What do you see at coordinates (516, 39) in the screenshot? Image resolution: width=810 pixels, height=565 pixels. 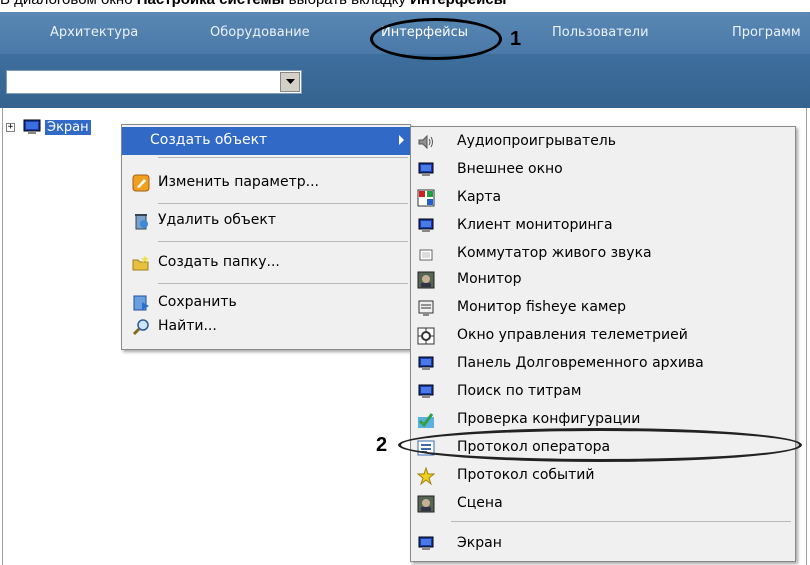 I see `step-marker-1: 1` at bounding box center [516, 39].